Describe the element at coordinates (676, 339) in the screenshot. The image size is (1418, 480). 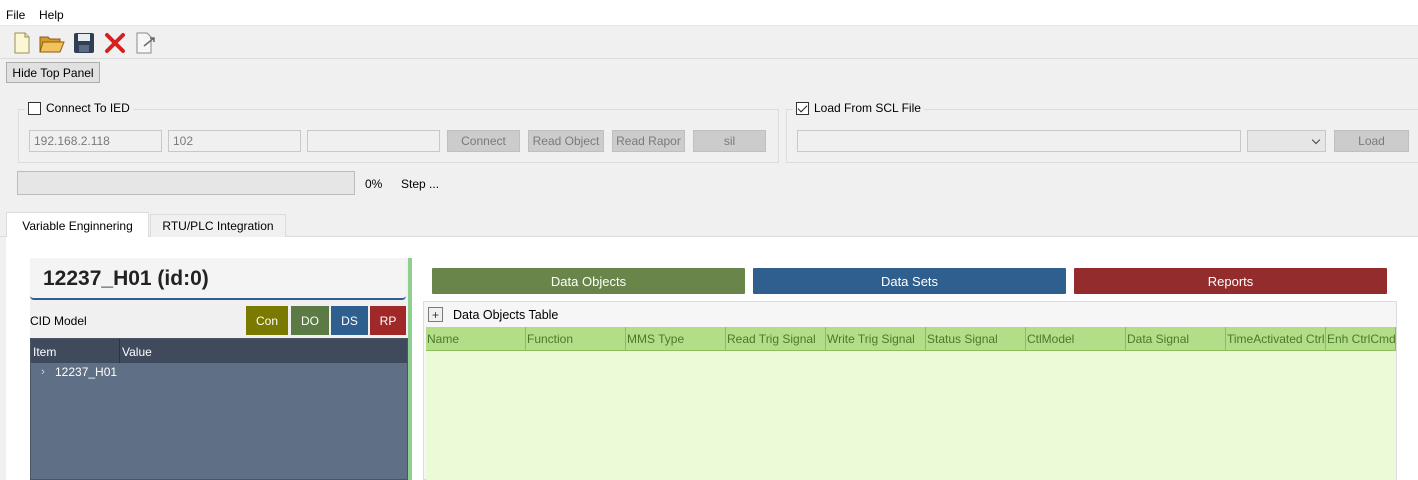
I see `column-header: MMS Type` at that location.